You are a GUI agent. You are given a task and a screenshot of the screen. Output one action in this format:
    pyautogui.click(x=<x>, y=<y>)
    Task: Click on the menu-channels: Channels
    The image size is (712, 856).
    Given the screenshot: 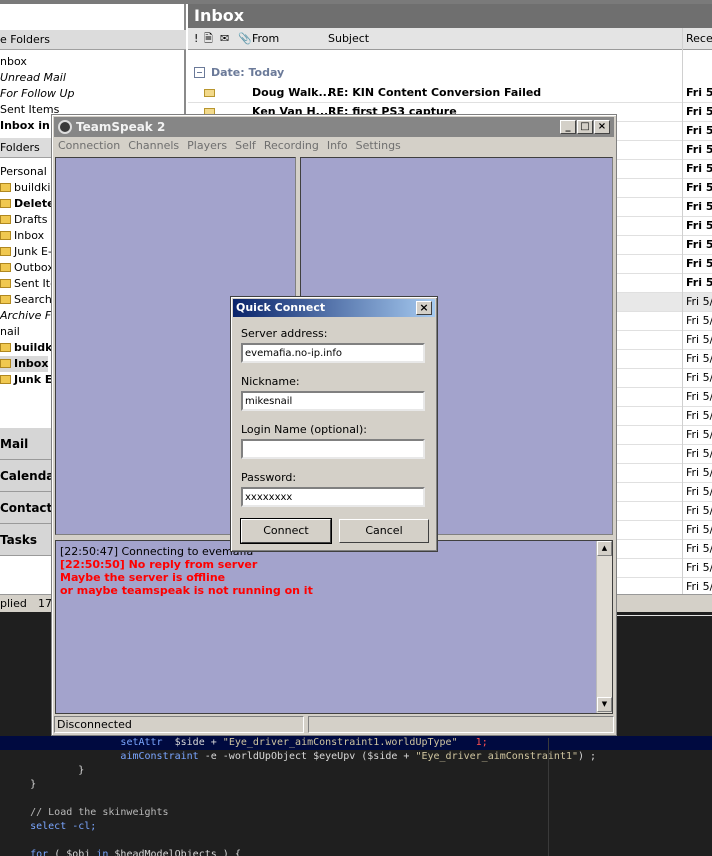 What is the action you would take?
    pyautogui.click(x=153, y=146)
    